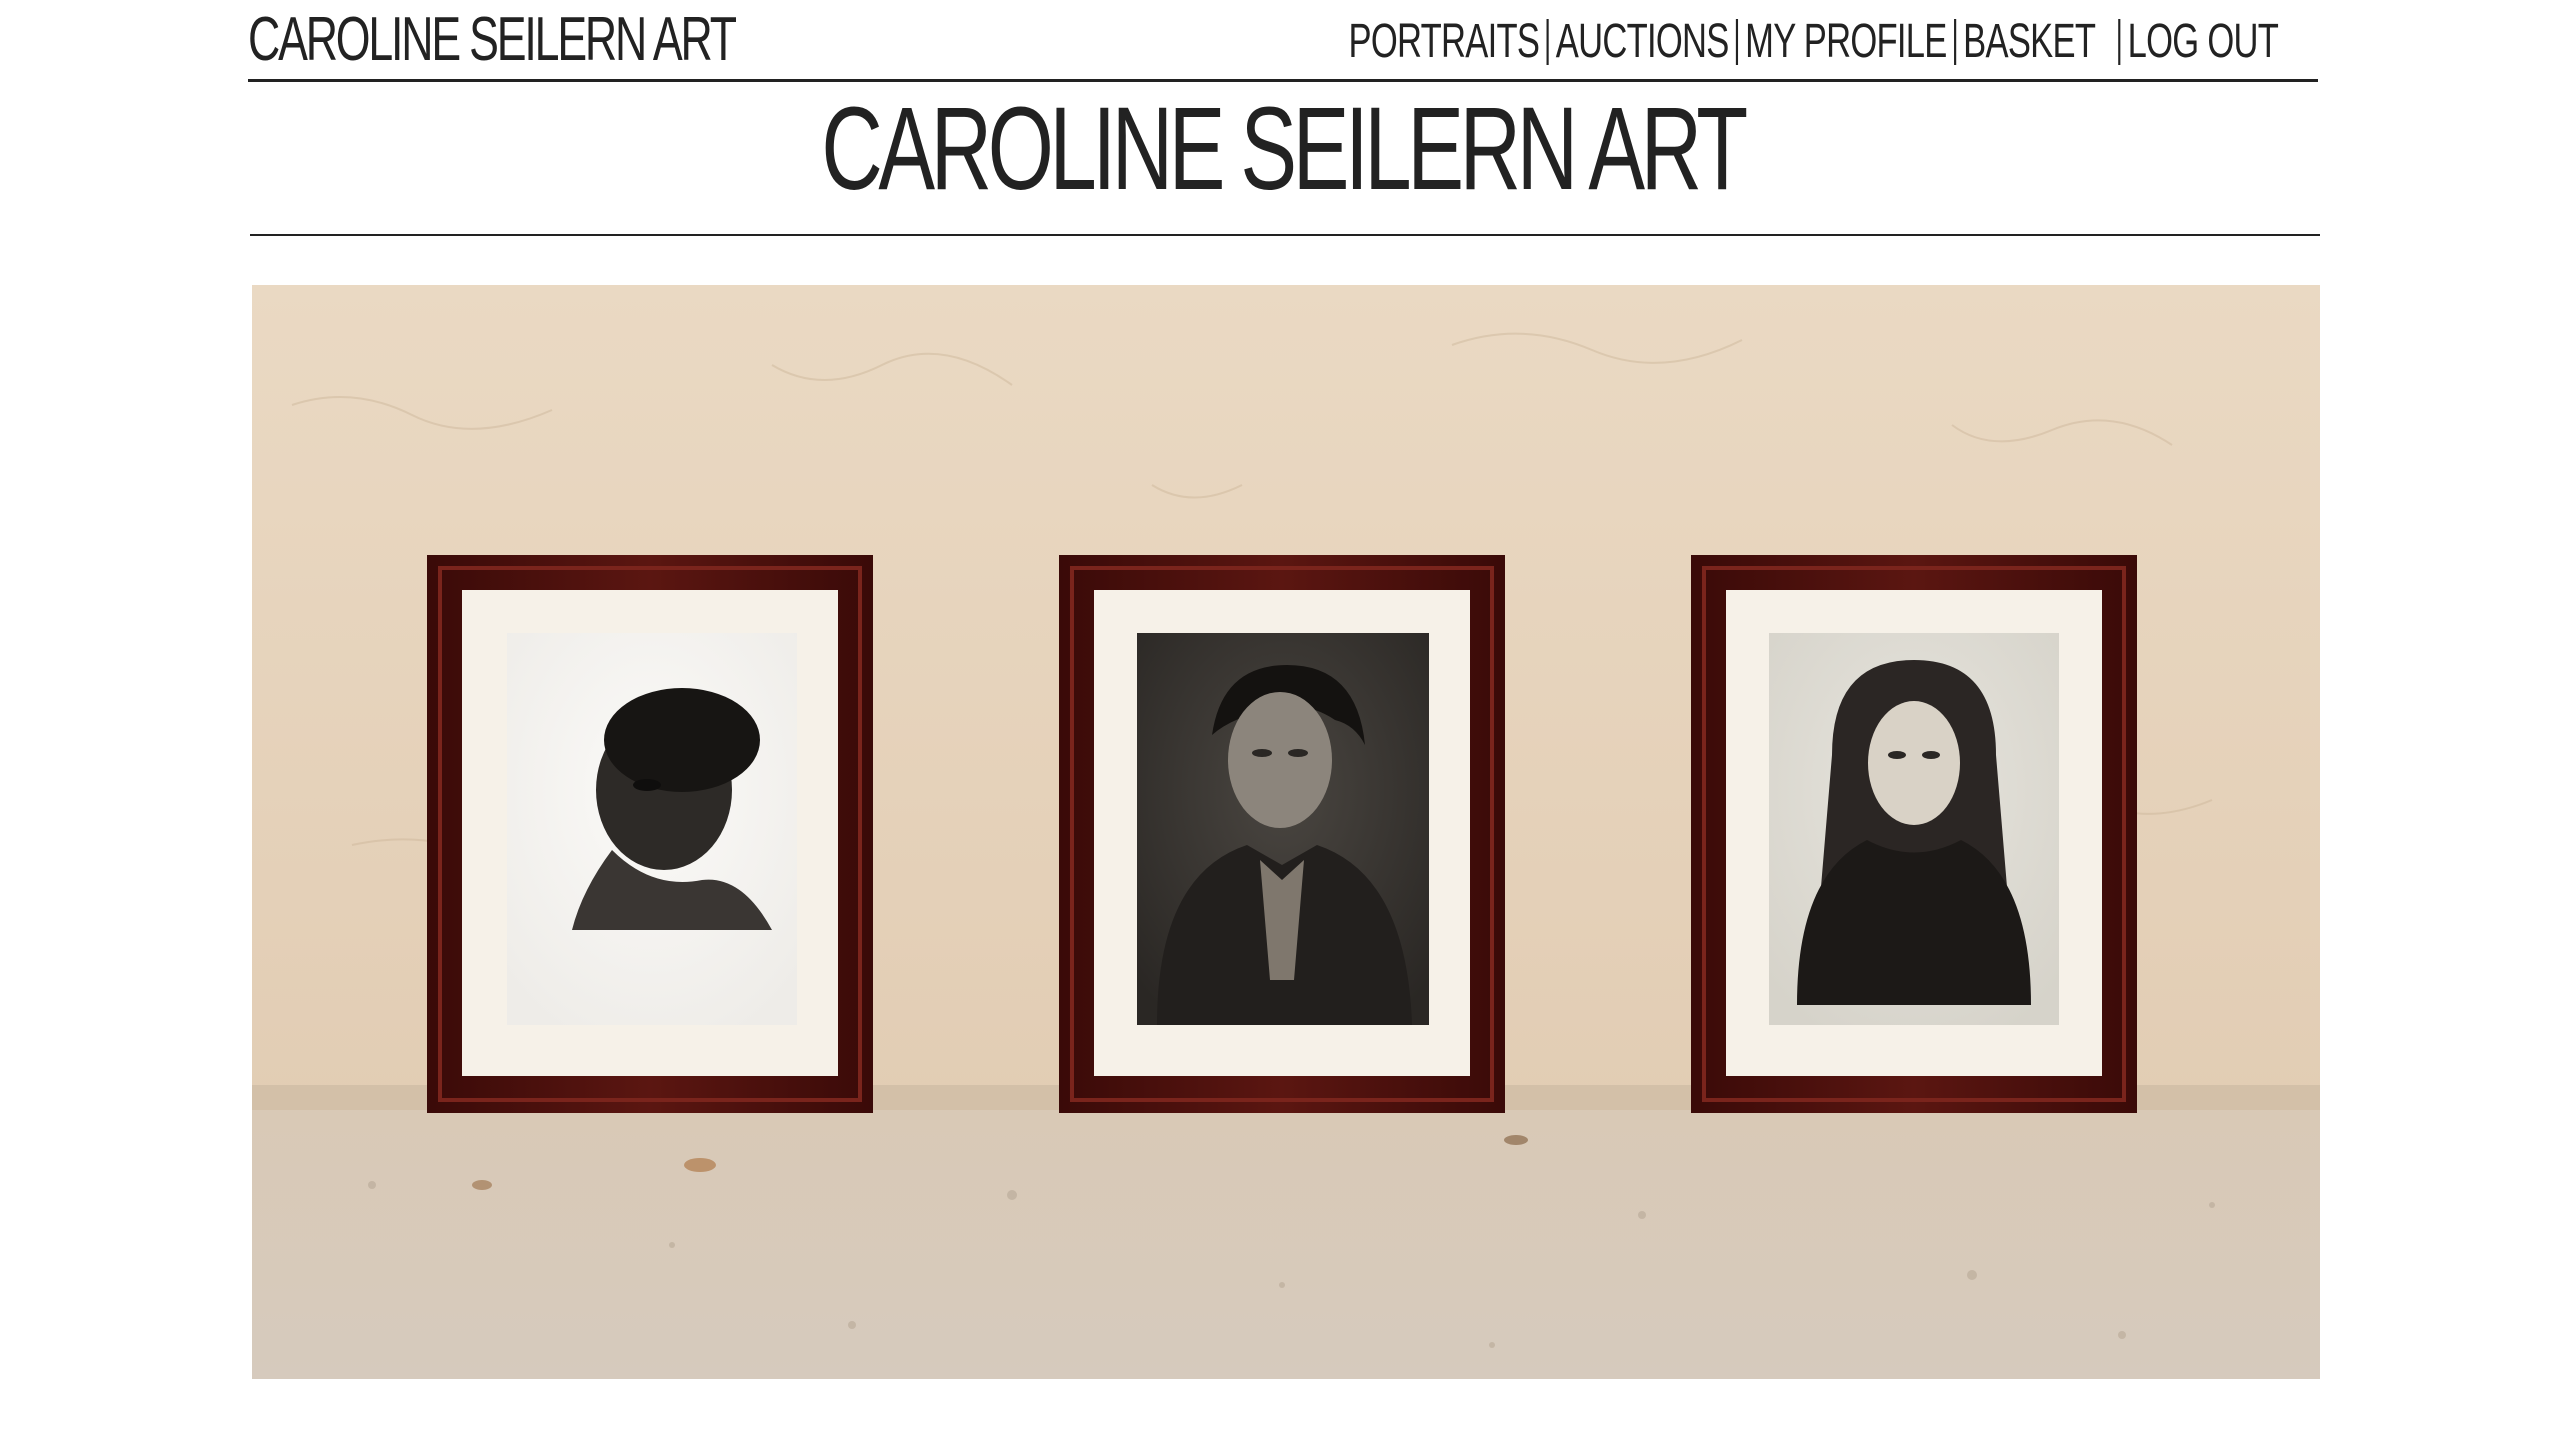 The width and height of the screenshot is (2554, 1436). I want to click on page-title: CAROLINE SEILERN ART, so click(1285, 149).